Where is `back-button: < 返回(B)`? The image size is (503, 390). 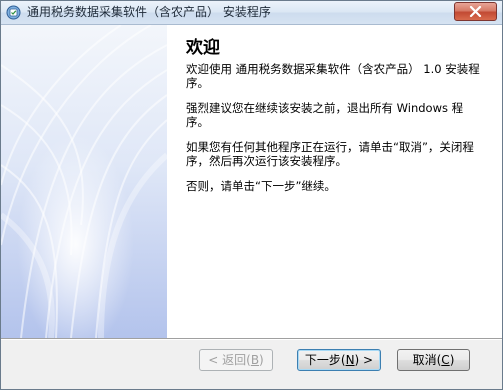 back-button: < 返回(B) is located at coordinates (236, 360).